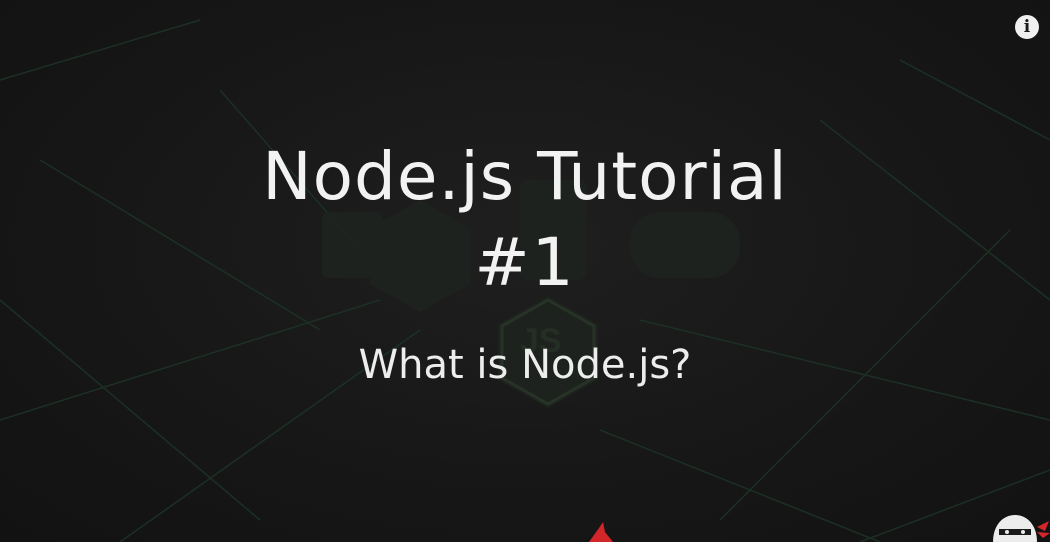  What do you see at coordinates (525, 176) in the screenshot?
I see `video-title: Node.js Tutorial` at bounding box center [525, 176].